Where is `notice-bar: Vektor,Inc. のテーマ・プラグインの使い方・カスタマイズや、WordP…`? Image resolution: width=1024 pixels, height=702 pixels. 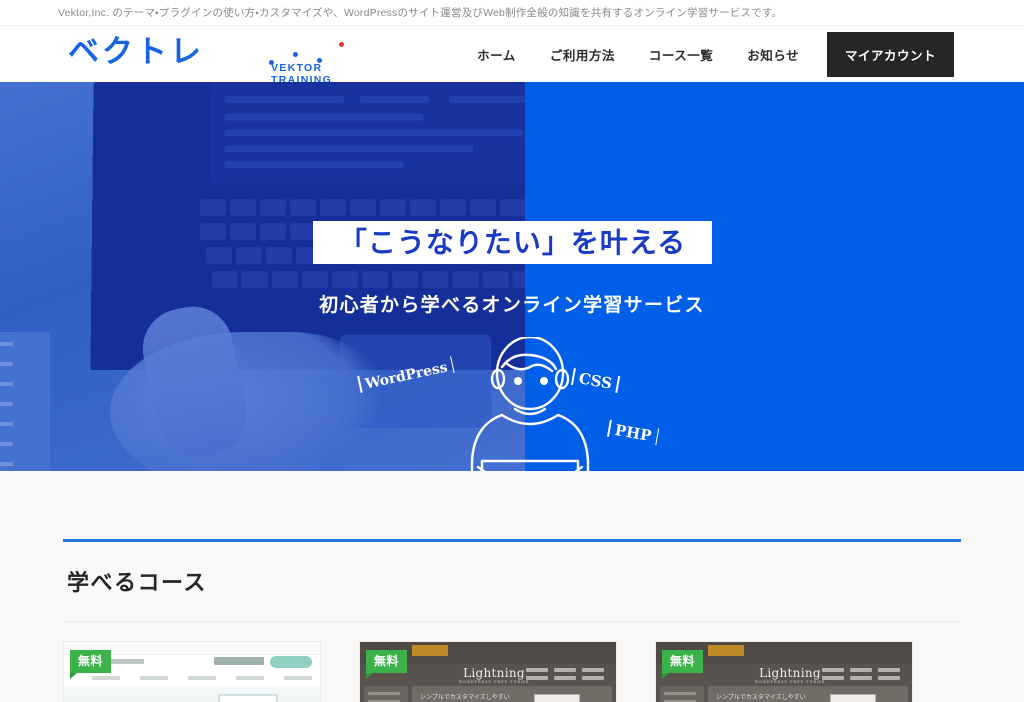
notice-bar: Vektor,Inc. のテーマ・プラグインの使い方・カスタマイズや、WordP… is located at coordinates (512, 13).